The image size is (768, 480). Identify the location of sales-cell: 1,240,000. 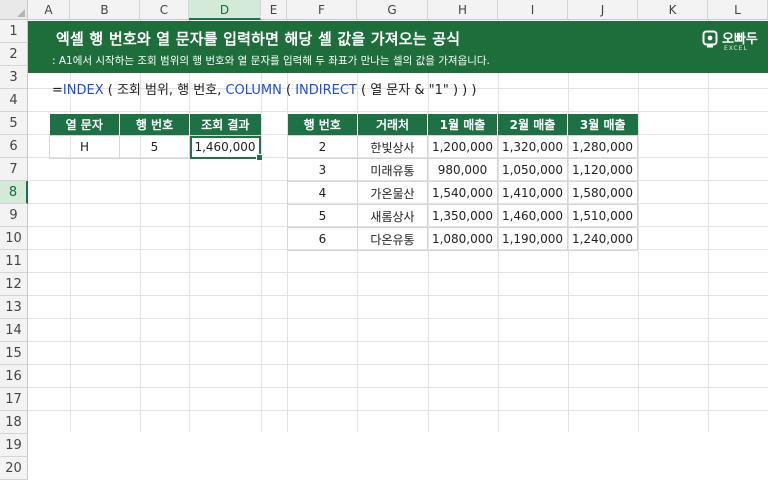
(602, 239).